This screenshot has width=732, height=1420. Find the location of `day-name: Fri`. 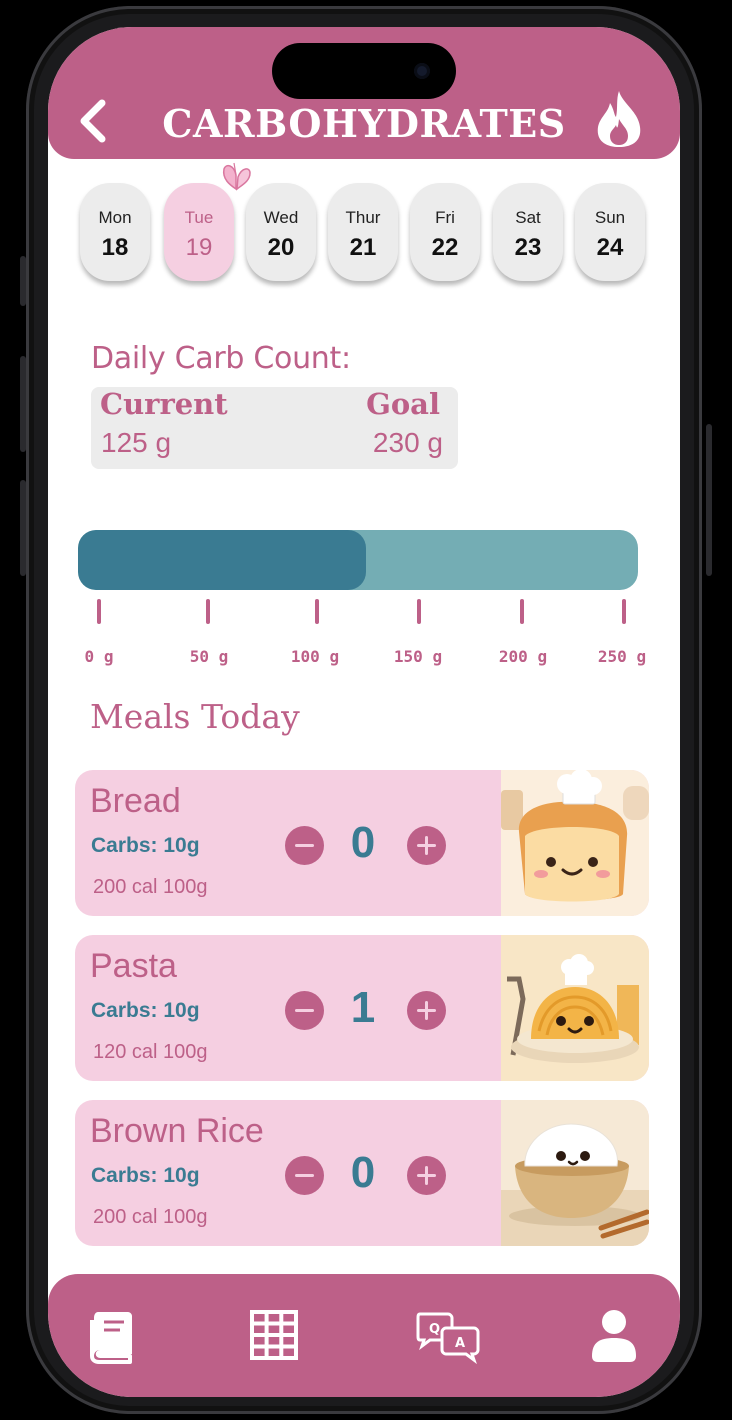

day-name: Fri is located at coordinates (445, 217).